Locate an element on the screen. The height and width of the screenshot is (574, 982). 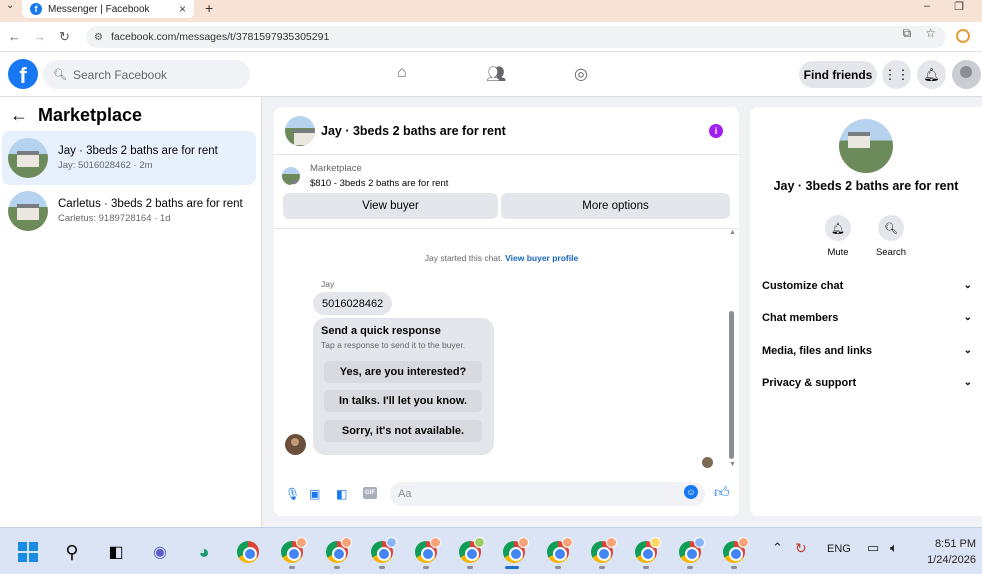
quick-response-option: Sorry, it's not available. is located at coordinates (403, 431).